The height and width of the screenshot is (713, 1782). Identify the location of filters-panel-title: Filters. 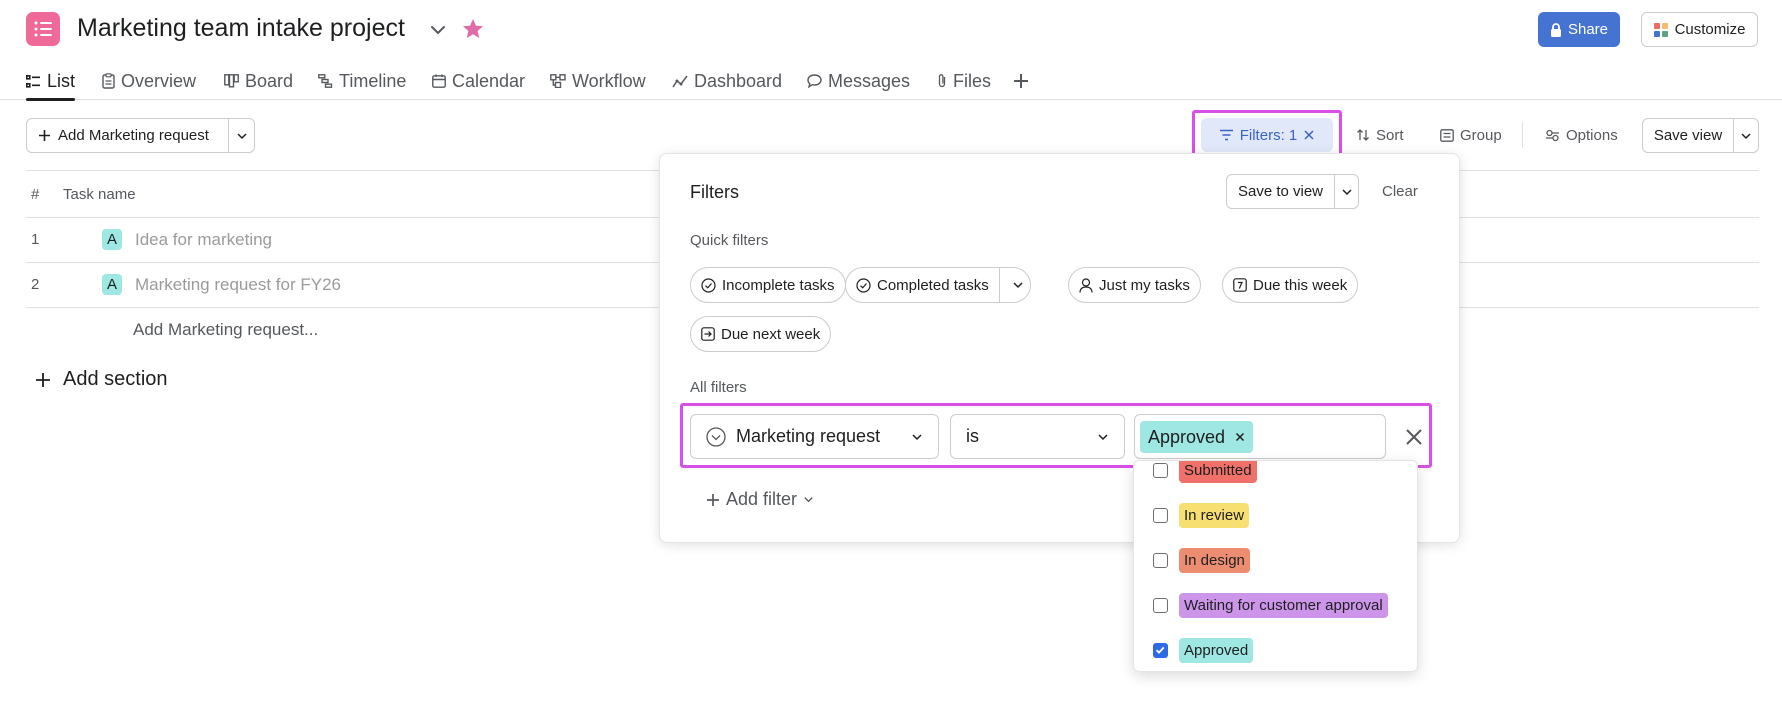
(714, 192).